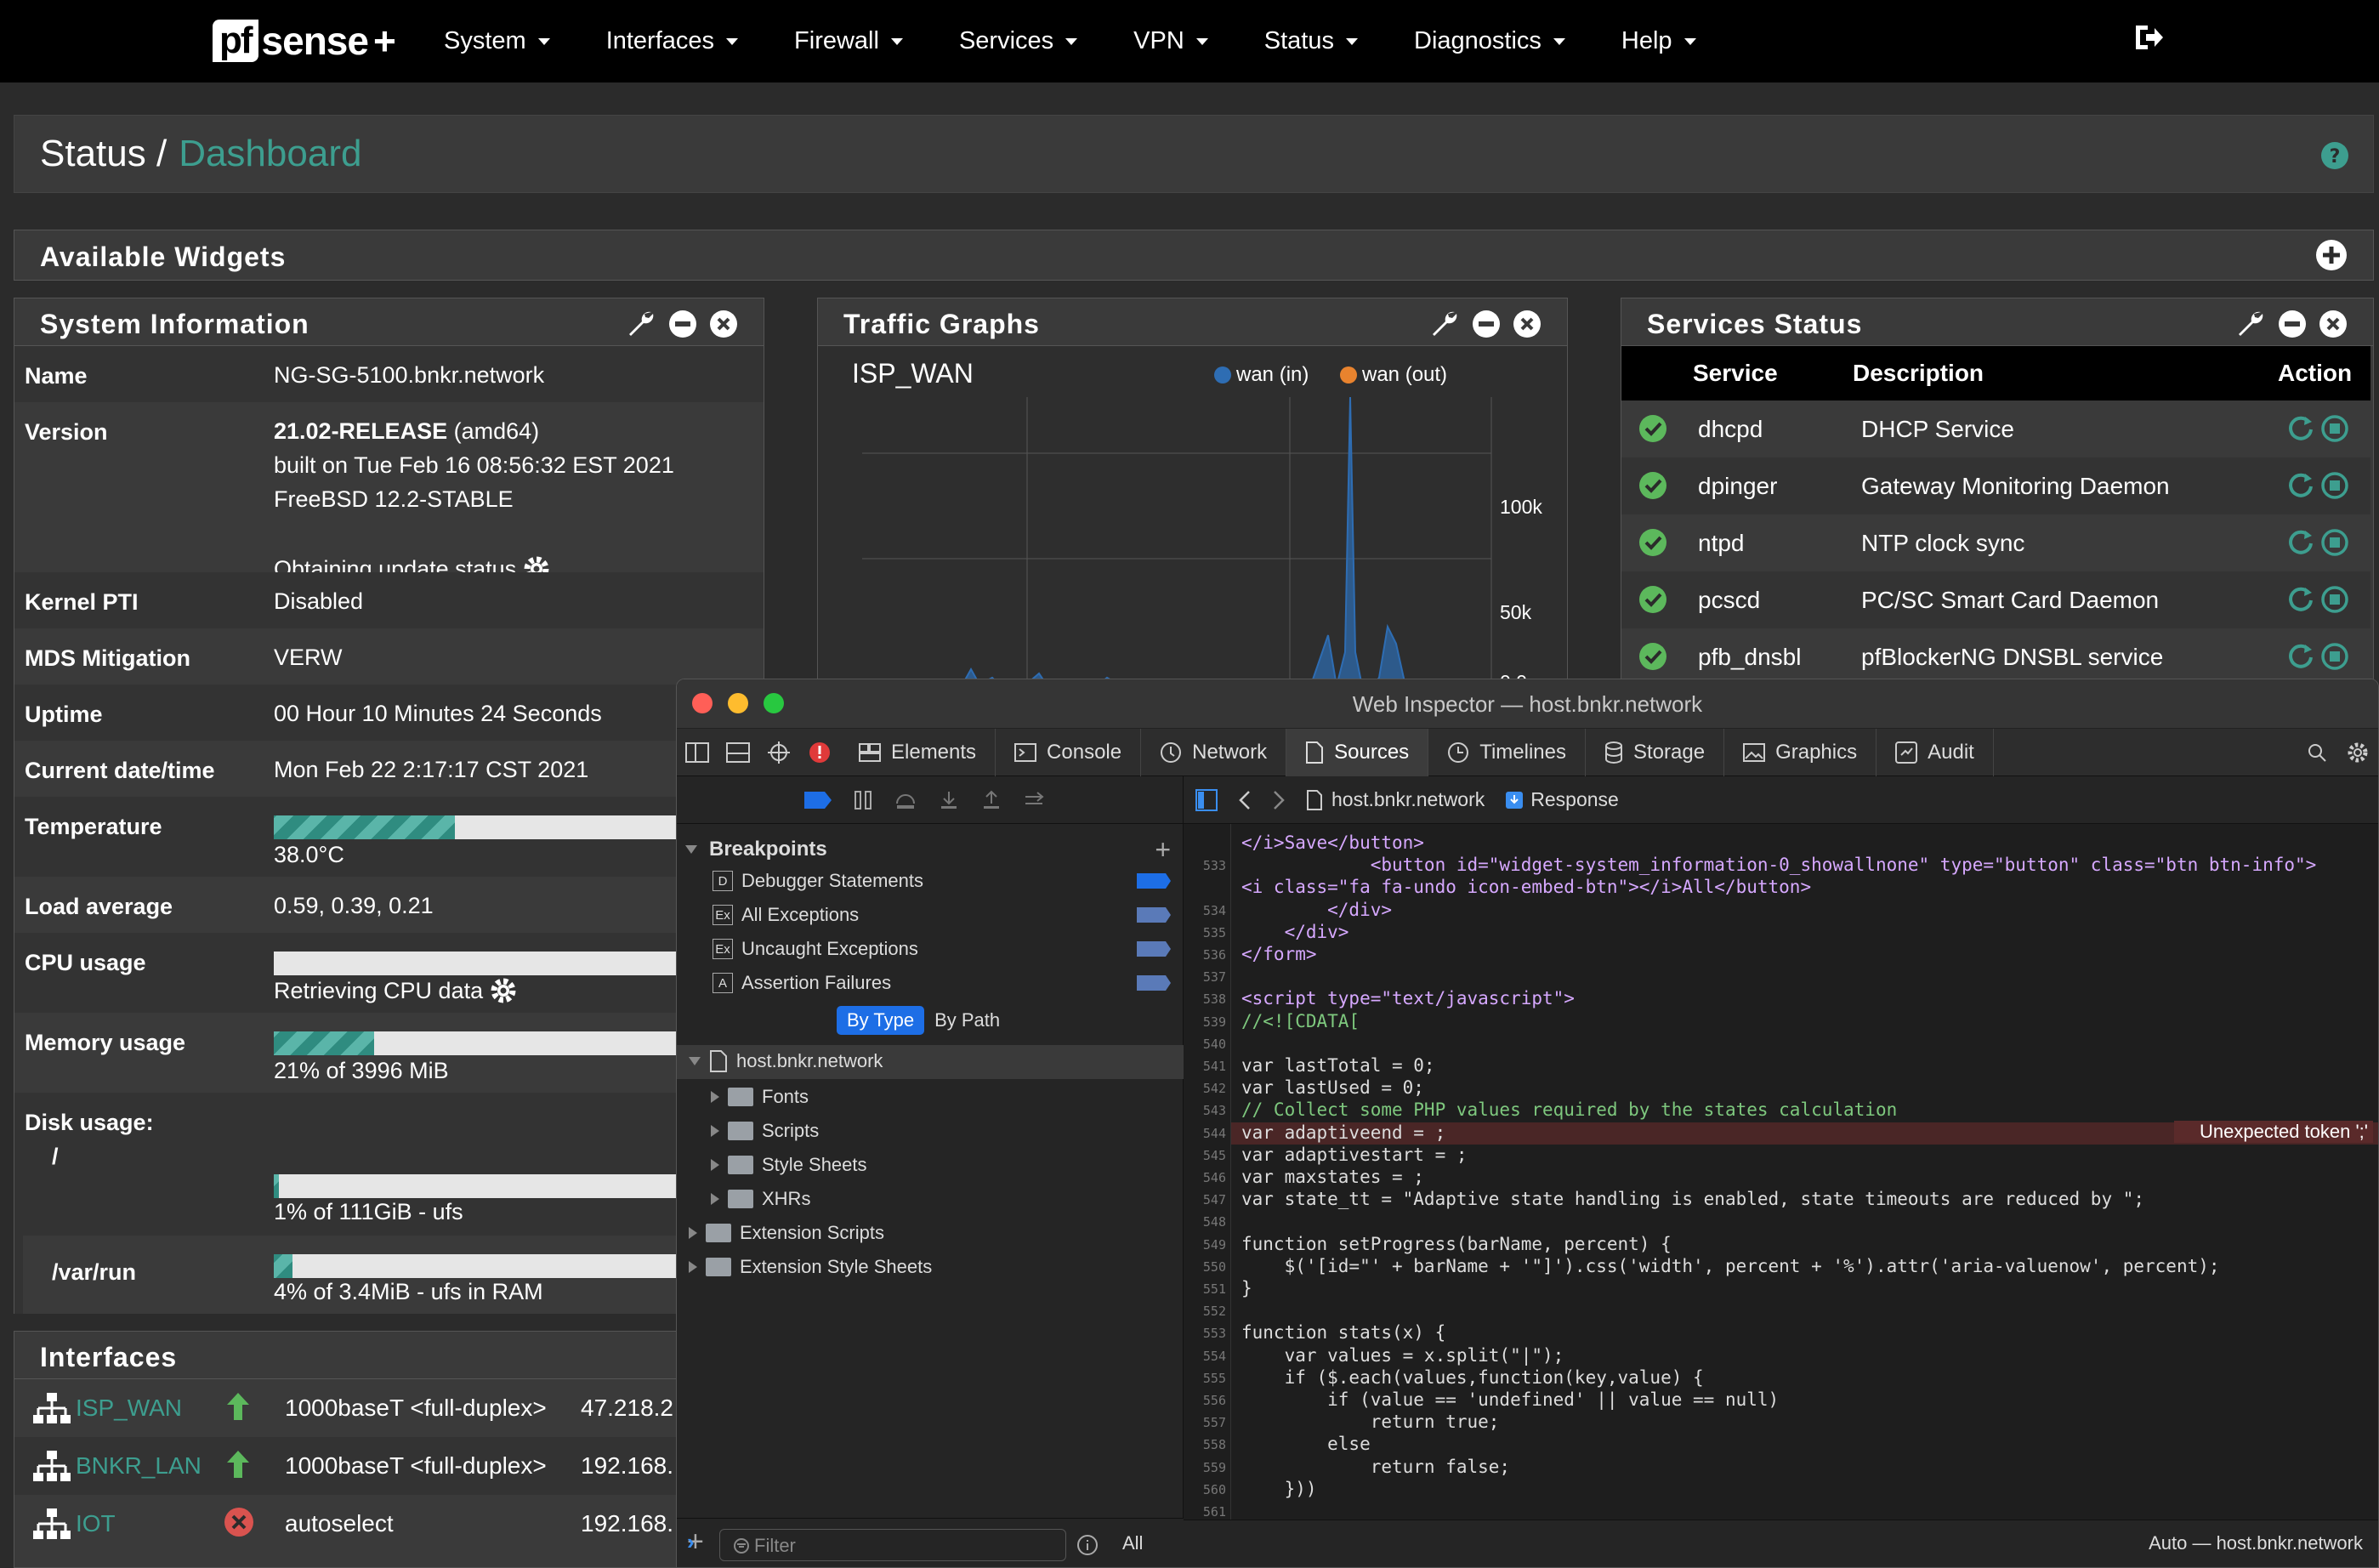  I want to click on interface-name: ISP_WAN, so click(129, 1408).